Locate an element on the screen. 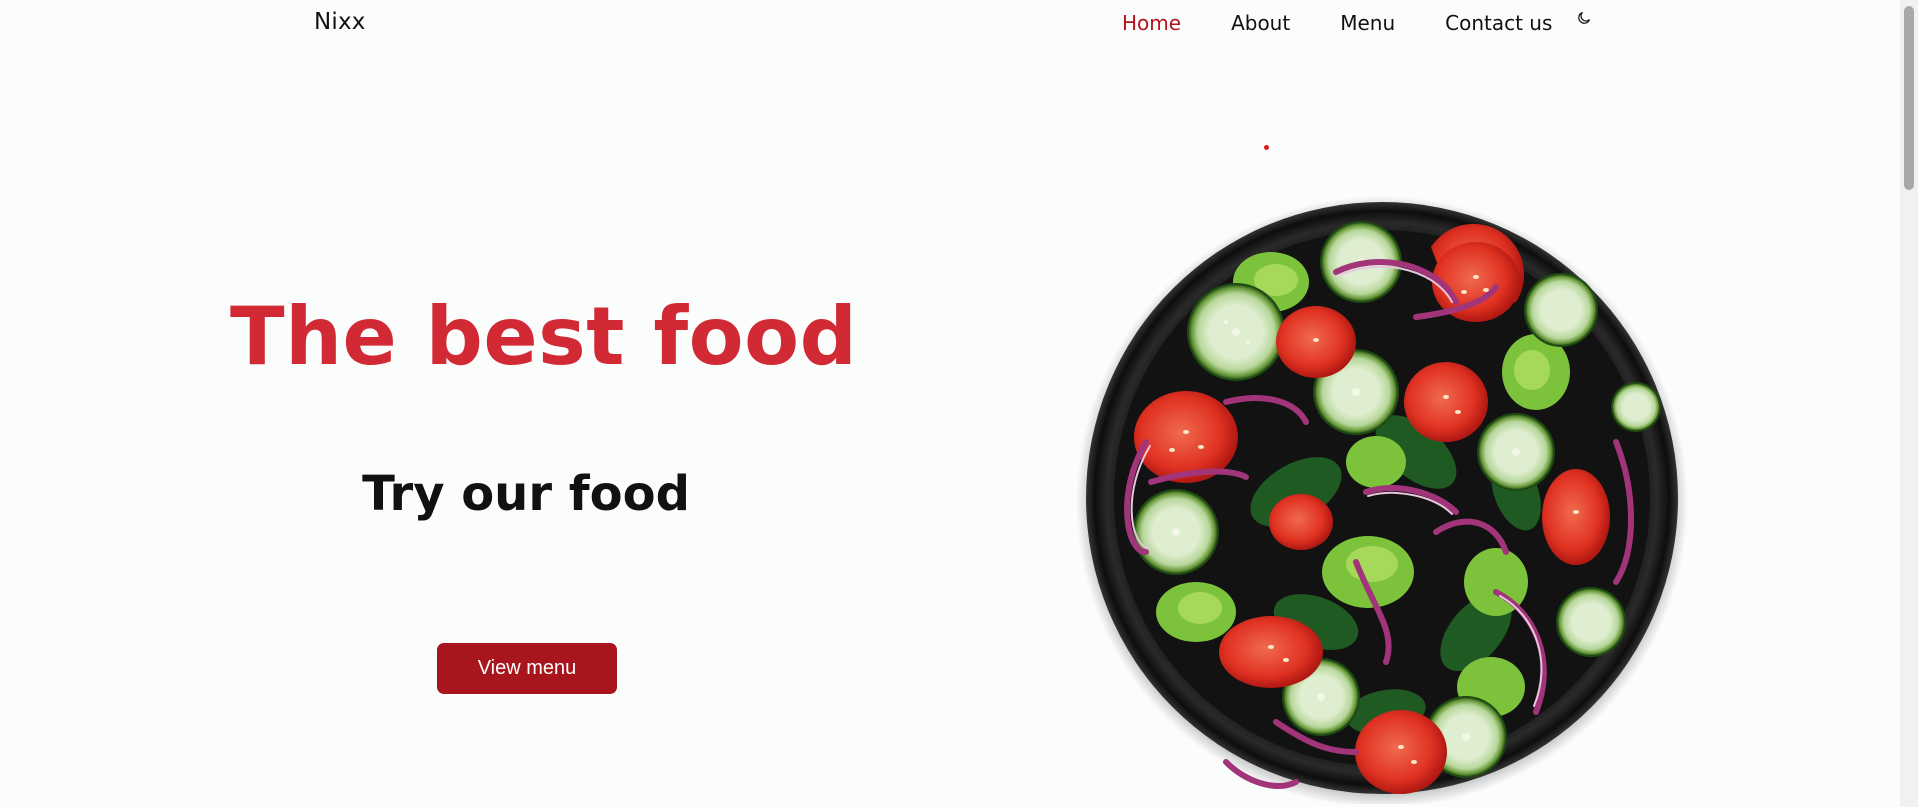 The width and height of the screenshot is (1918, 807). scrollbar is located at coordinates (1909, 403).